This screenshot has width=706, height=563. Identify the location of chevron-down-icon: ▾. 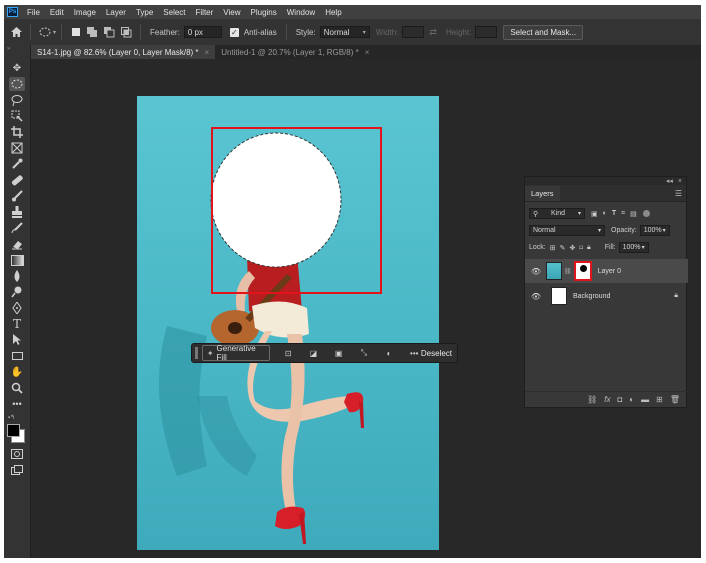
(54, 32).